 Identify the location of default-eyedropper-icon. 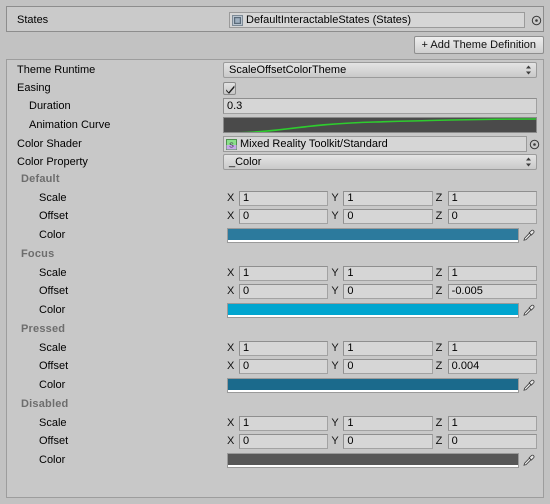
(528, 235).